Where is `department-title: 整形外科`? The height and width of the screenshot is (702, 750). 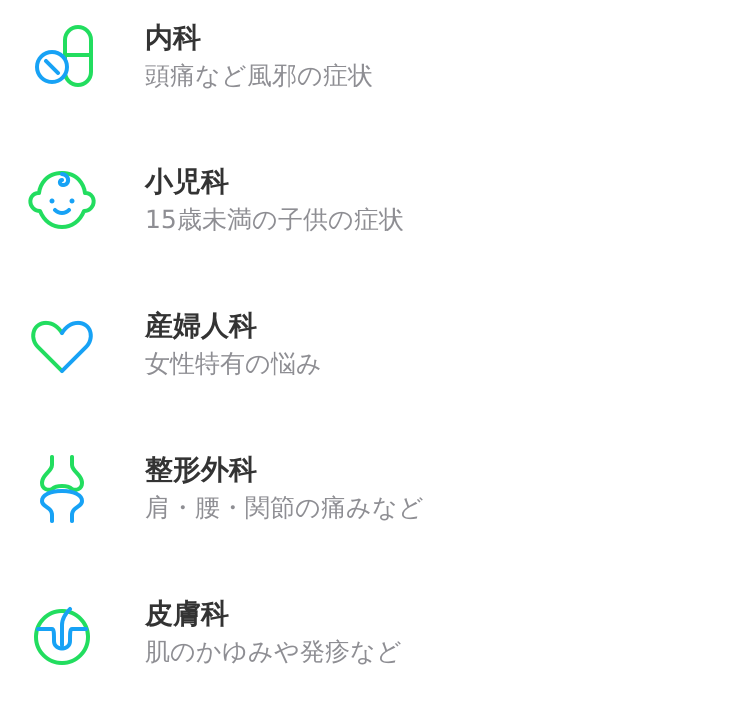 department-title: 整形外科 is located at coordinates (201, 470).